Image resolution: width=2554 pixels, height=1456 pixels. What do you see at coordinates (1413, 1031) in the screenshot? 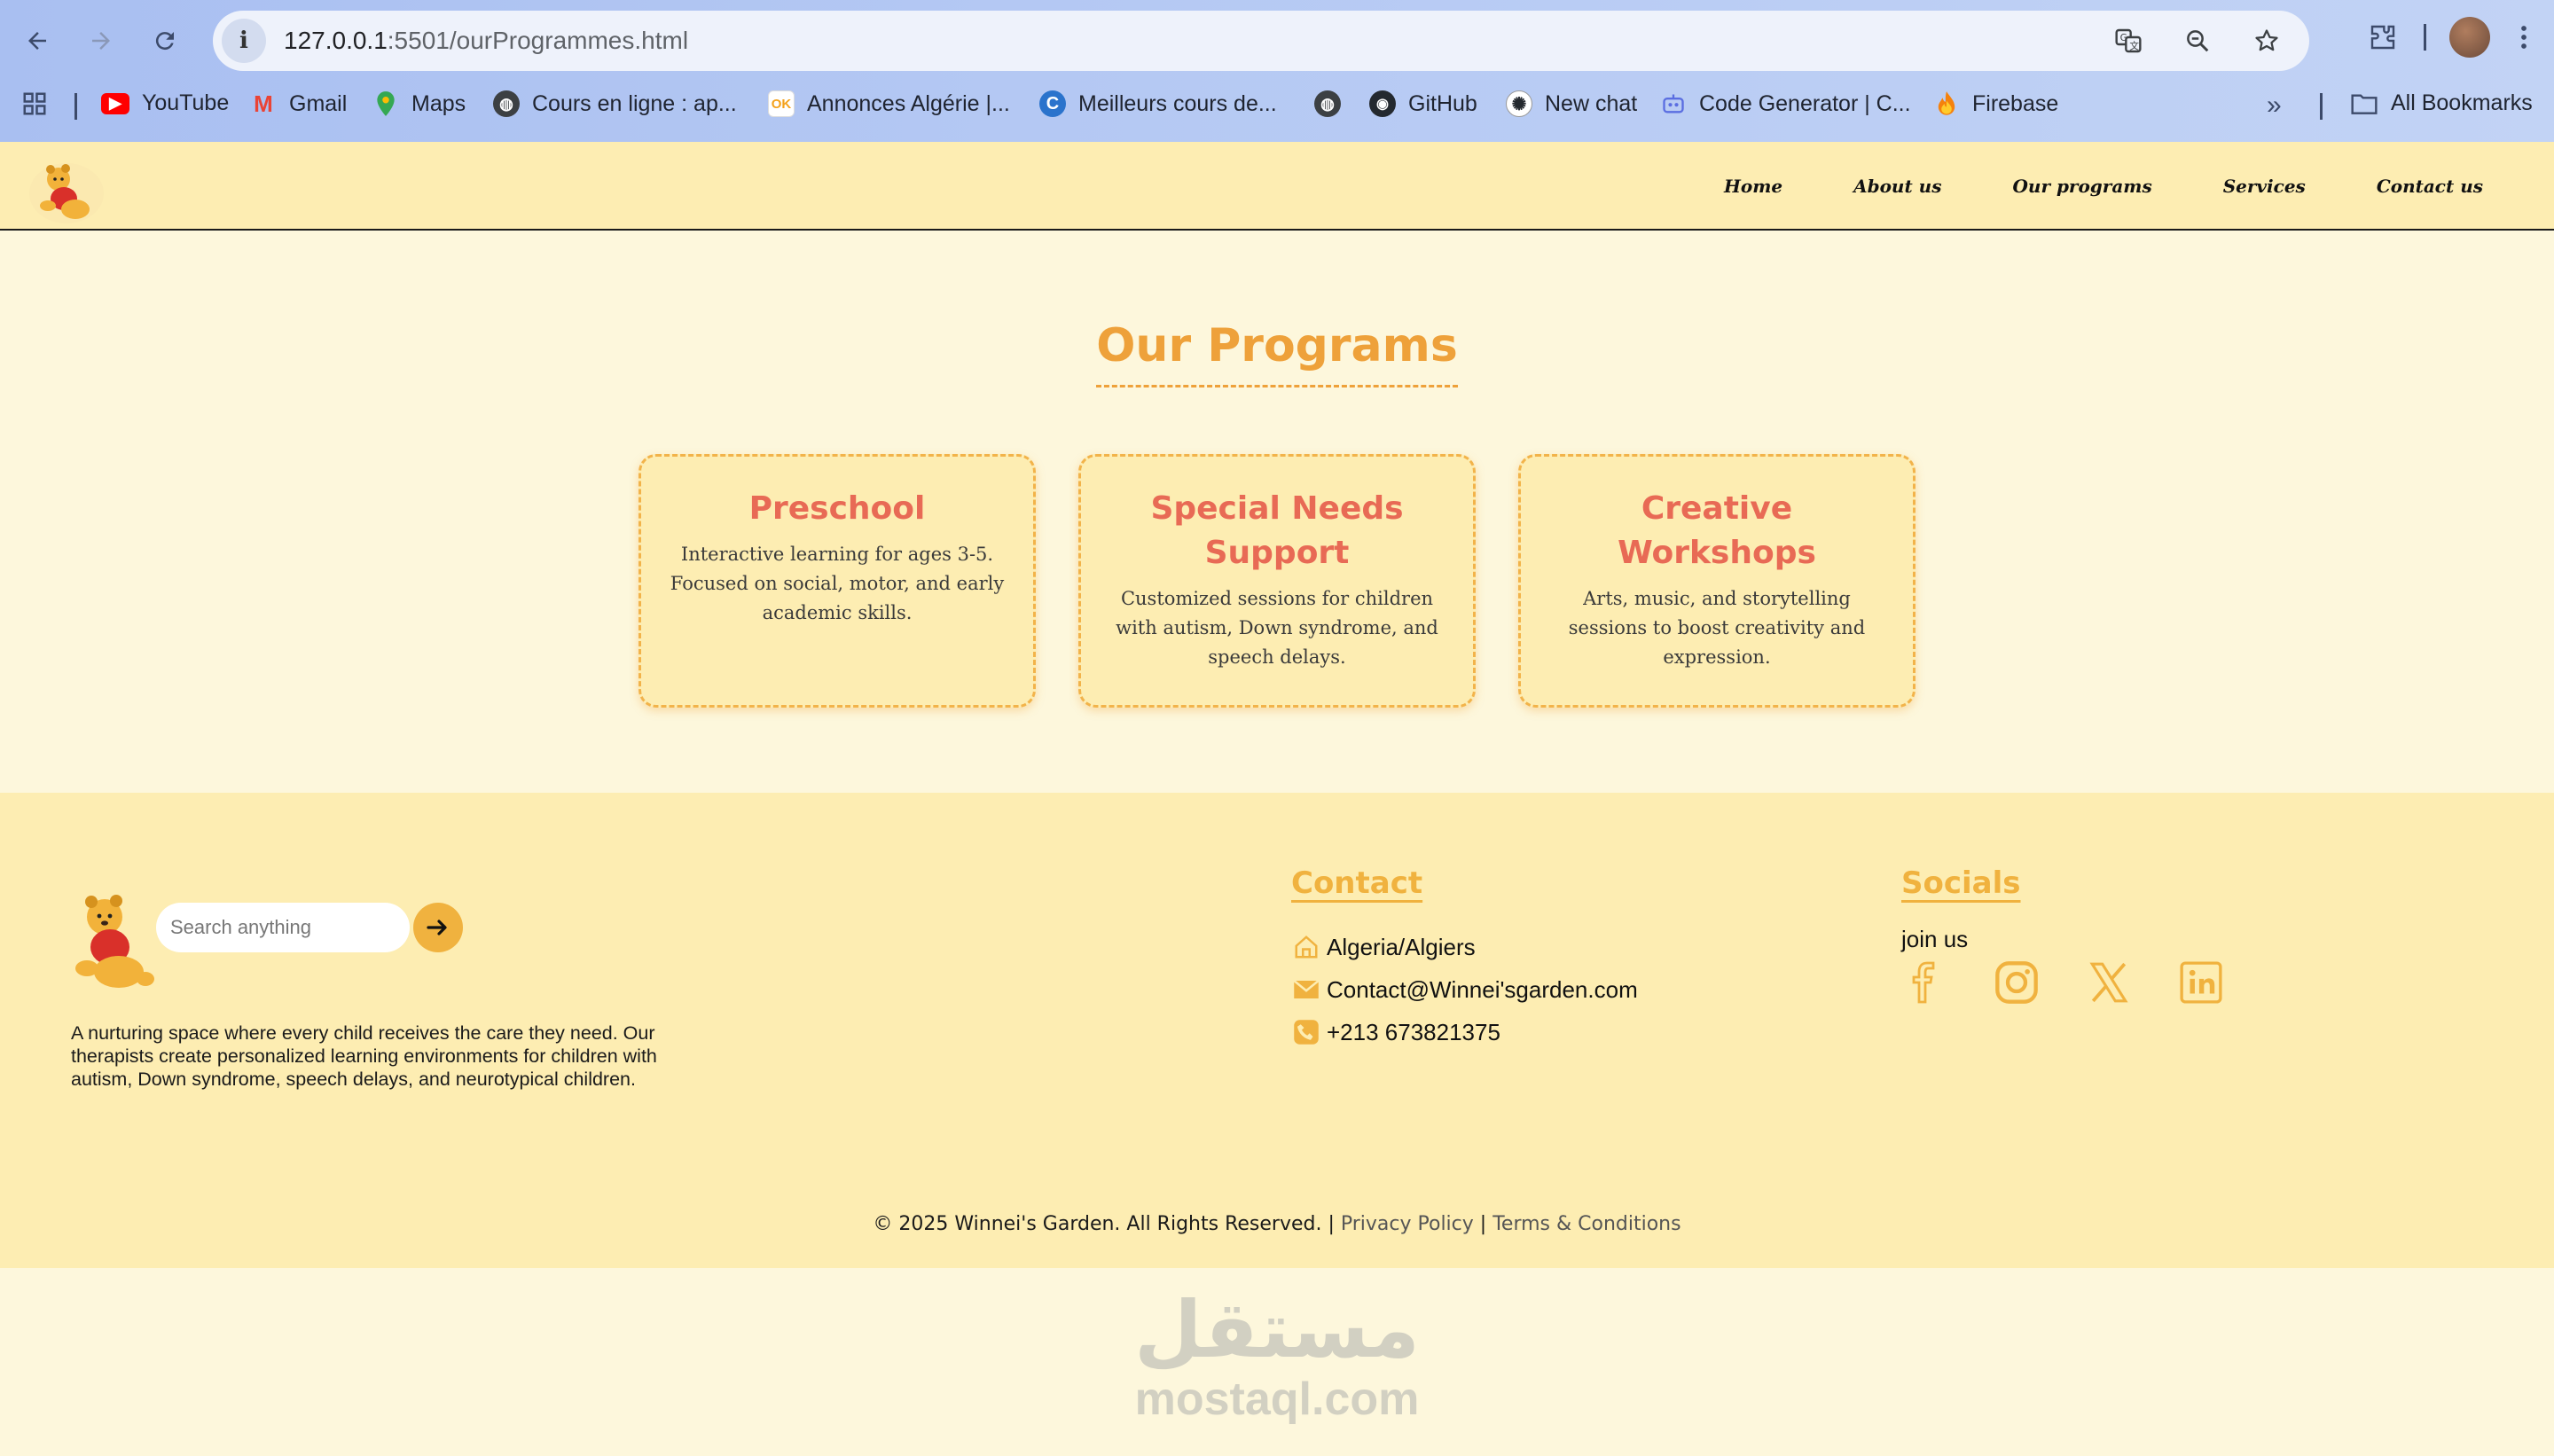
I see `contact-text: +213 673821375` at bounding box center [1413, 1031].